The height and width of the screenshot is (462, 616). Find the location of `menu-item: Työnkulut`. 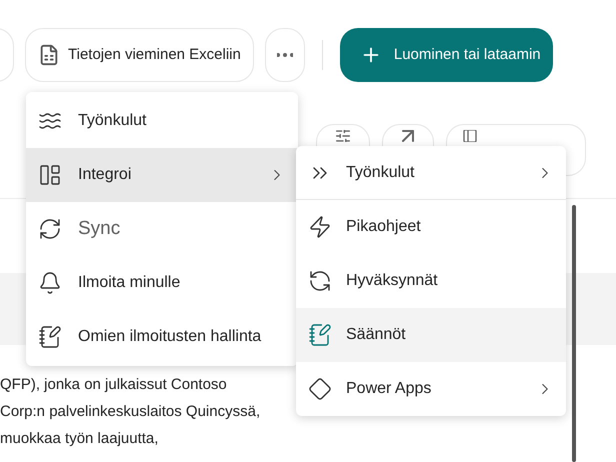

menu-item: Työnkulut is located at coordinates (162, 121).